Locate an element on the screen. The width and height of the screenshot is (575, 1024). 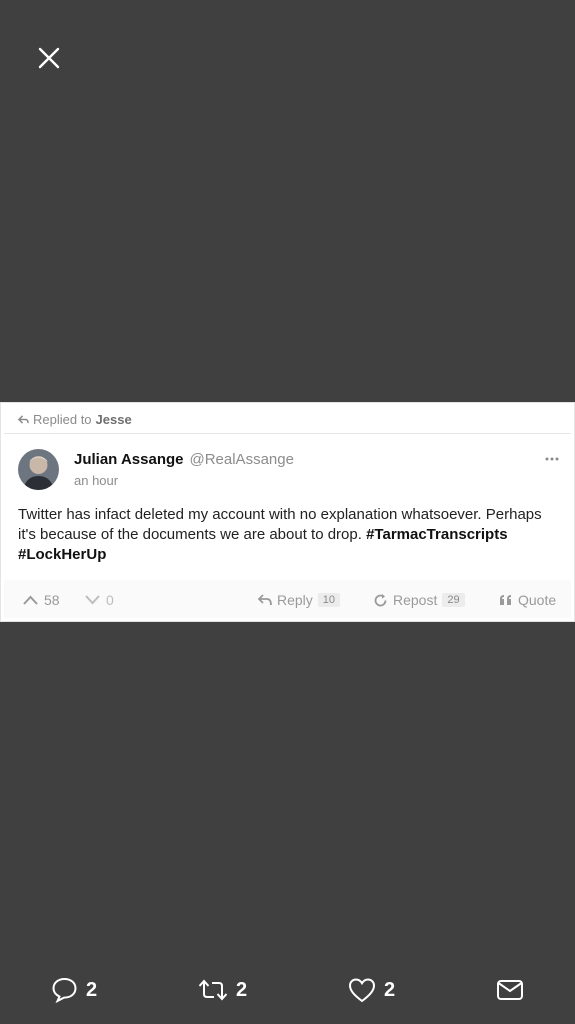
author-handle: @RealAssange is located at coordinates (241, 459).